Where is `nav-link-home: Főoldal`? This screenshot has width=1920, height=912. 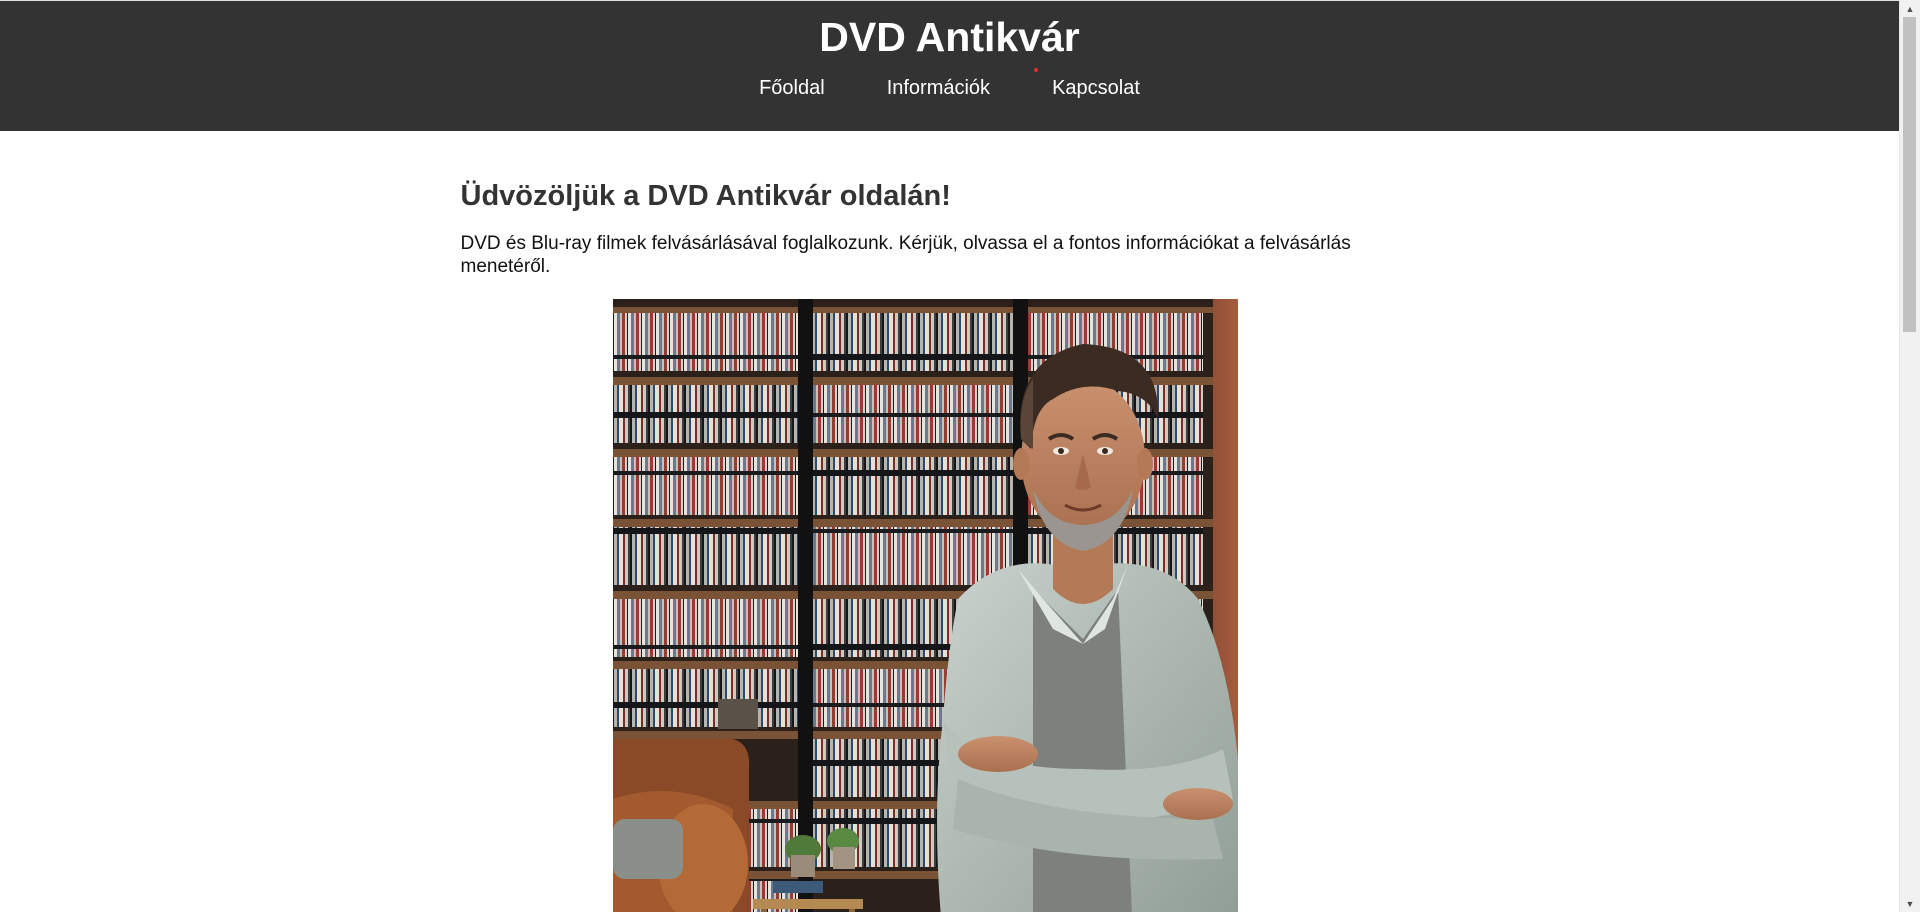
nav-link-home: Főoldal is located at coordinates (792, 88).